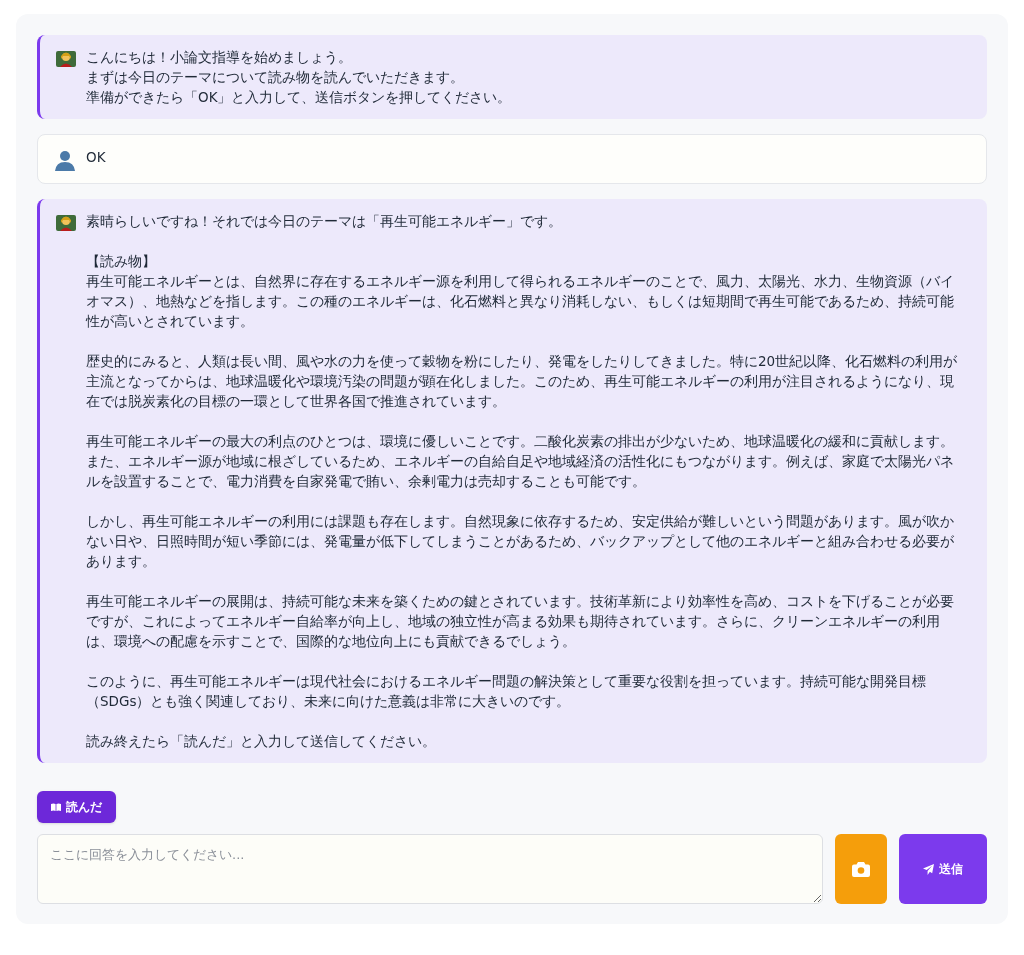  What do you see at coordinates (520, 621) in the screenshot?
I see `message-text: 再生可能エネルギーの展開は、持続可能な未来を築くための鍵とされています。技術革新により効率性を高め、コストを下げることが必要ですが、これによってエネルギー自給率が向上し、地域の独立性が高まる効果も期待されています。さらに、クリーンエネルギーの利用は、環境への配慮を示すことで、国際的な地位向上にも貢献できるでしょう。` at bounding box center [520, 621].